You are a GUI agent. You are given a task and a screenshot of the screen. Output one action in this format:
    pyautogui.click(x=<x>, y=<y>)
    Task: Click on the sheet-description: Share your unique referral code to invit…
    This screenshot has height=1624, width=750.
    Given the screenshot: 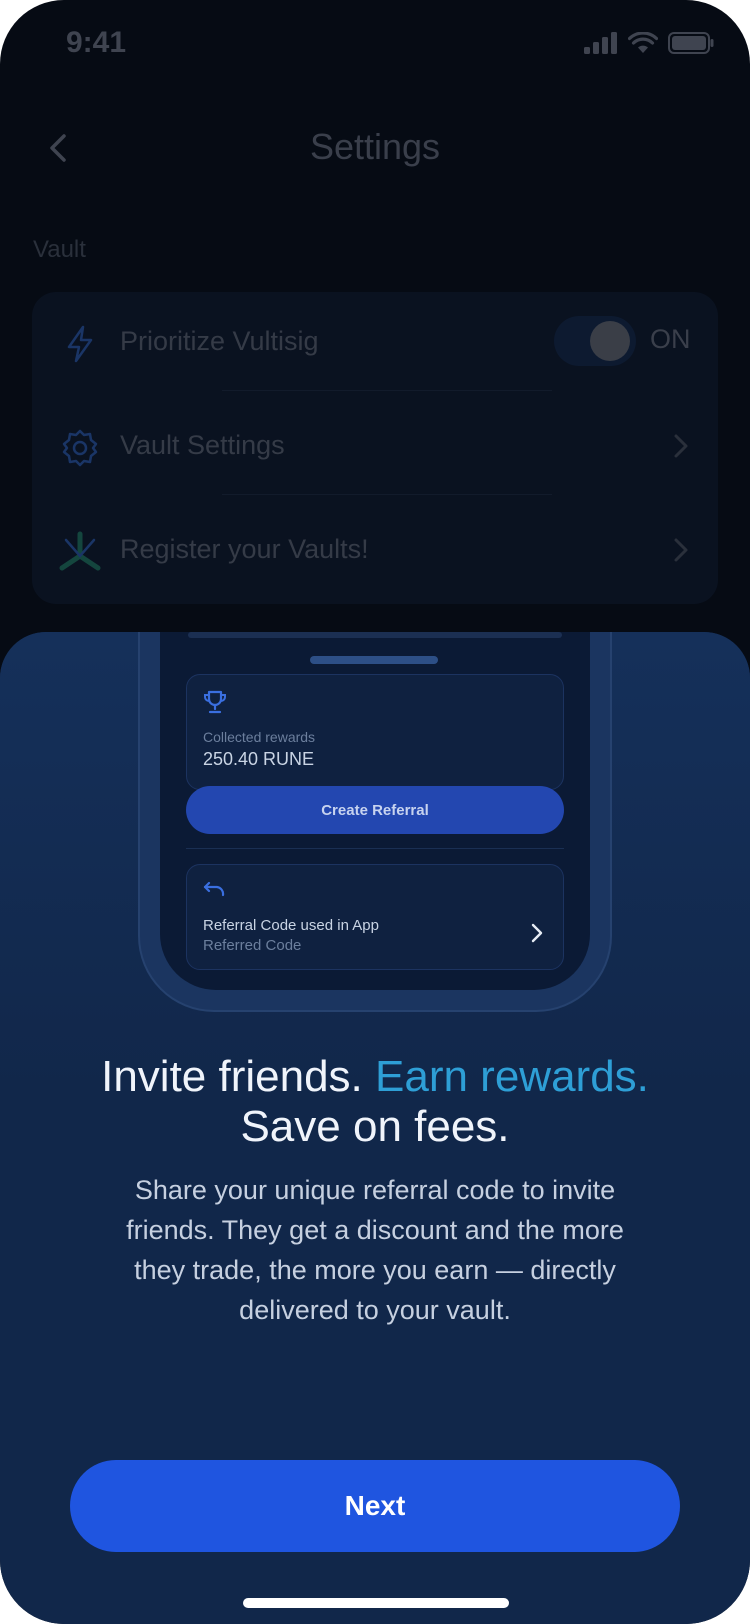 What is the action you would take?
    pyautogui.click(x=375, y=1250)
    